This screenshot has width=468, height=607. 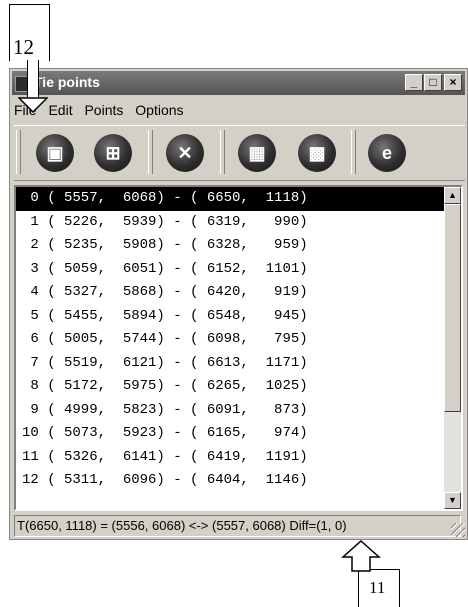 What do you see at coordinates (230, 270) in the screenshot?
I see `list-item: 3 ( 5059, 6051) - ( 6152, 1101)` at bounding box center [230, 270].